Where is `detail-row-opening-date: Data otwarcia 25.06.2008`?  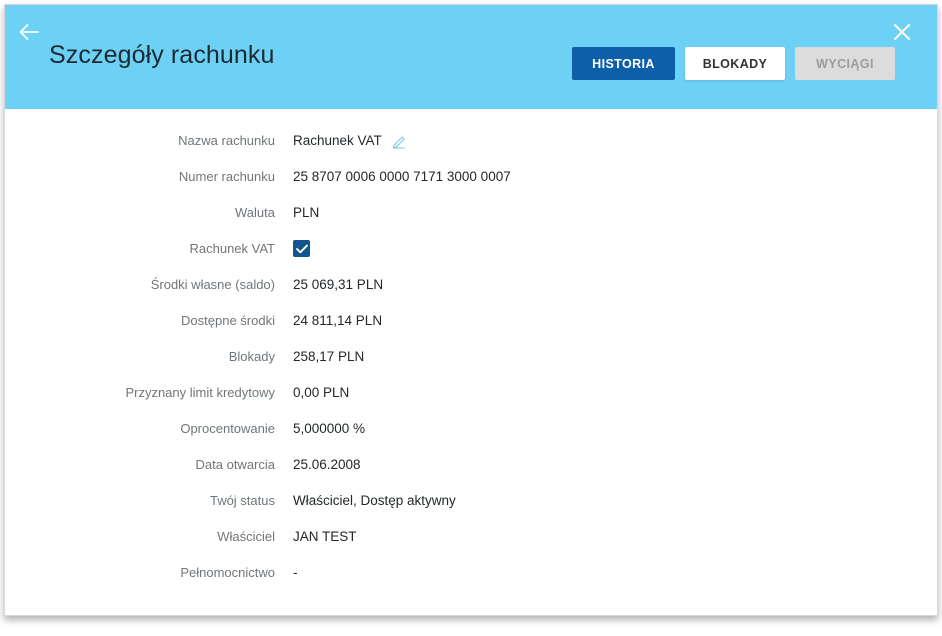
detail-row-opening-date: Data otwarcia 25.06.2008 is located at coordinates (471, 473).